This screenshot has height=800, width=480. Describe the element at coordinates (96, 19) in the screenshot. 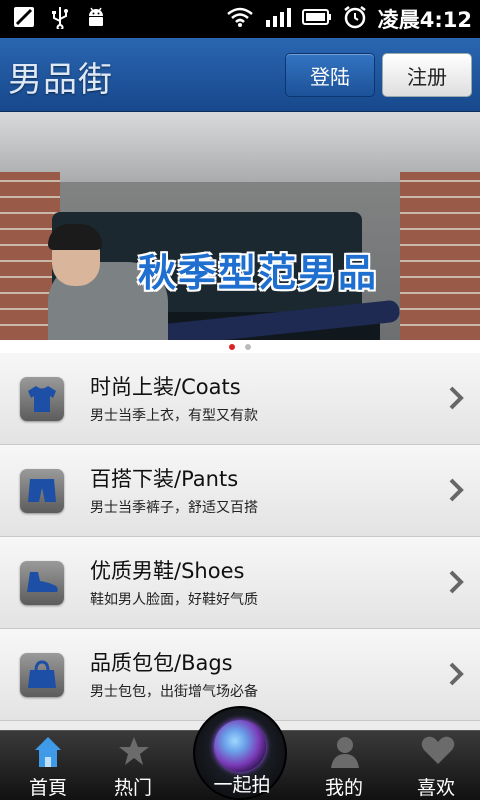

I see `android-debug-icon` at that location.